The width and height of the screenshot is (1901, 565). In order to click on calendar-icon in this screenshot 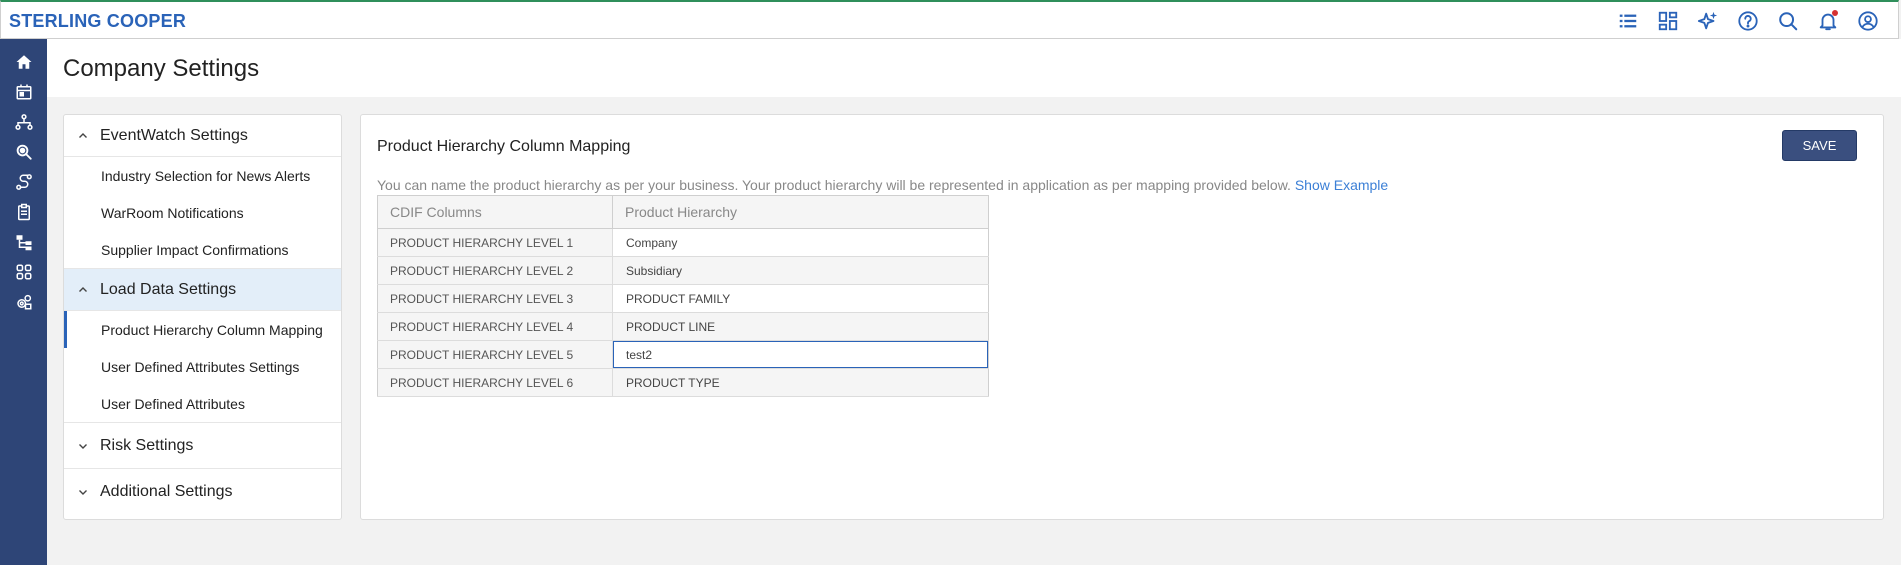, I will do `click(23, 92)`.